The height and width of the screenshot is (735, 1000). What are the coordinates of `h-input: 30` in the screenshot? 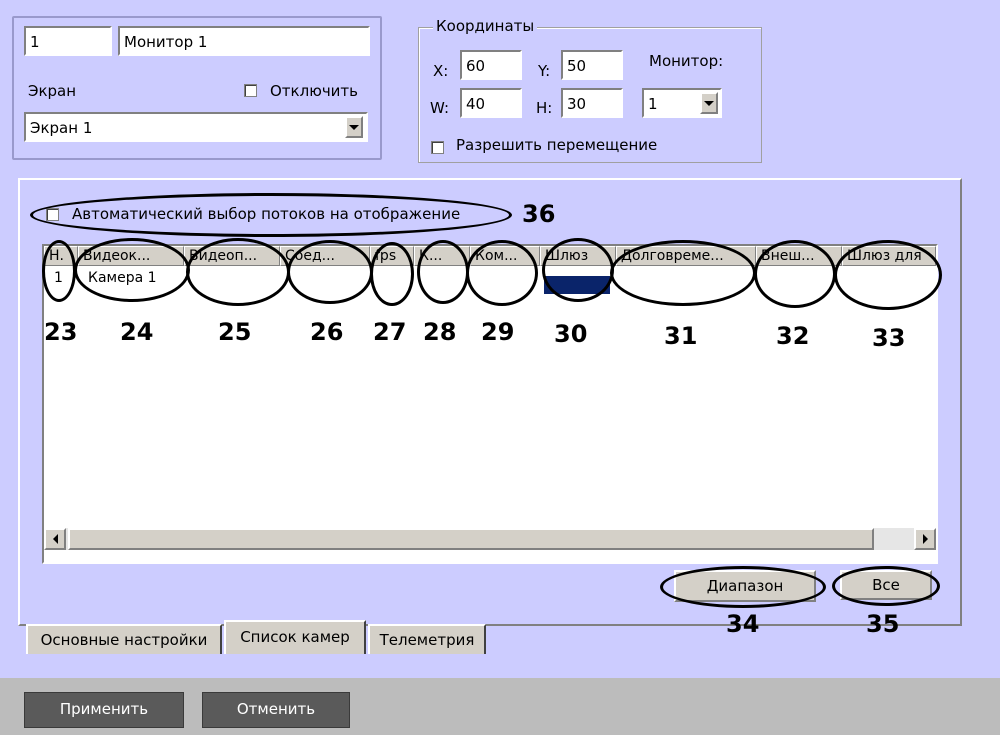 It's located at (592, 103).